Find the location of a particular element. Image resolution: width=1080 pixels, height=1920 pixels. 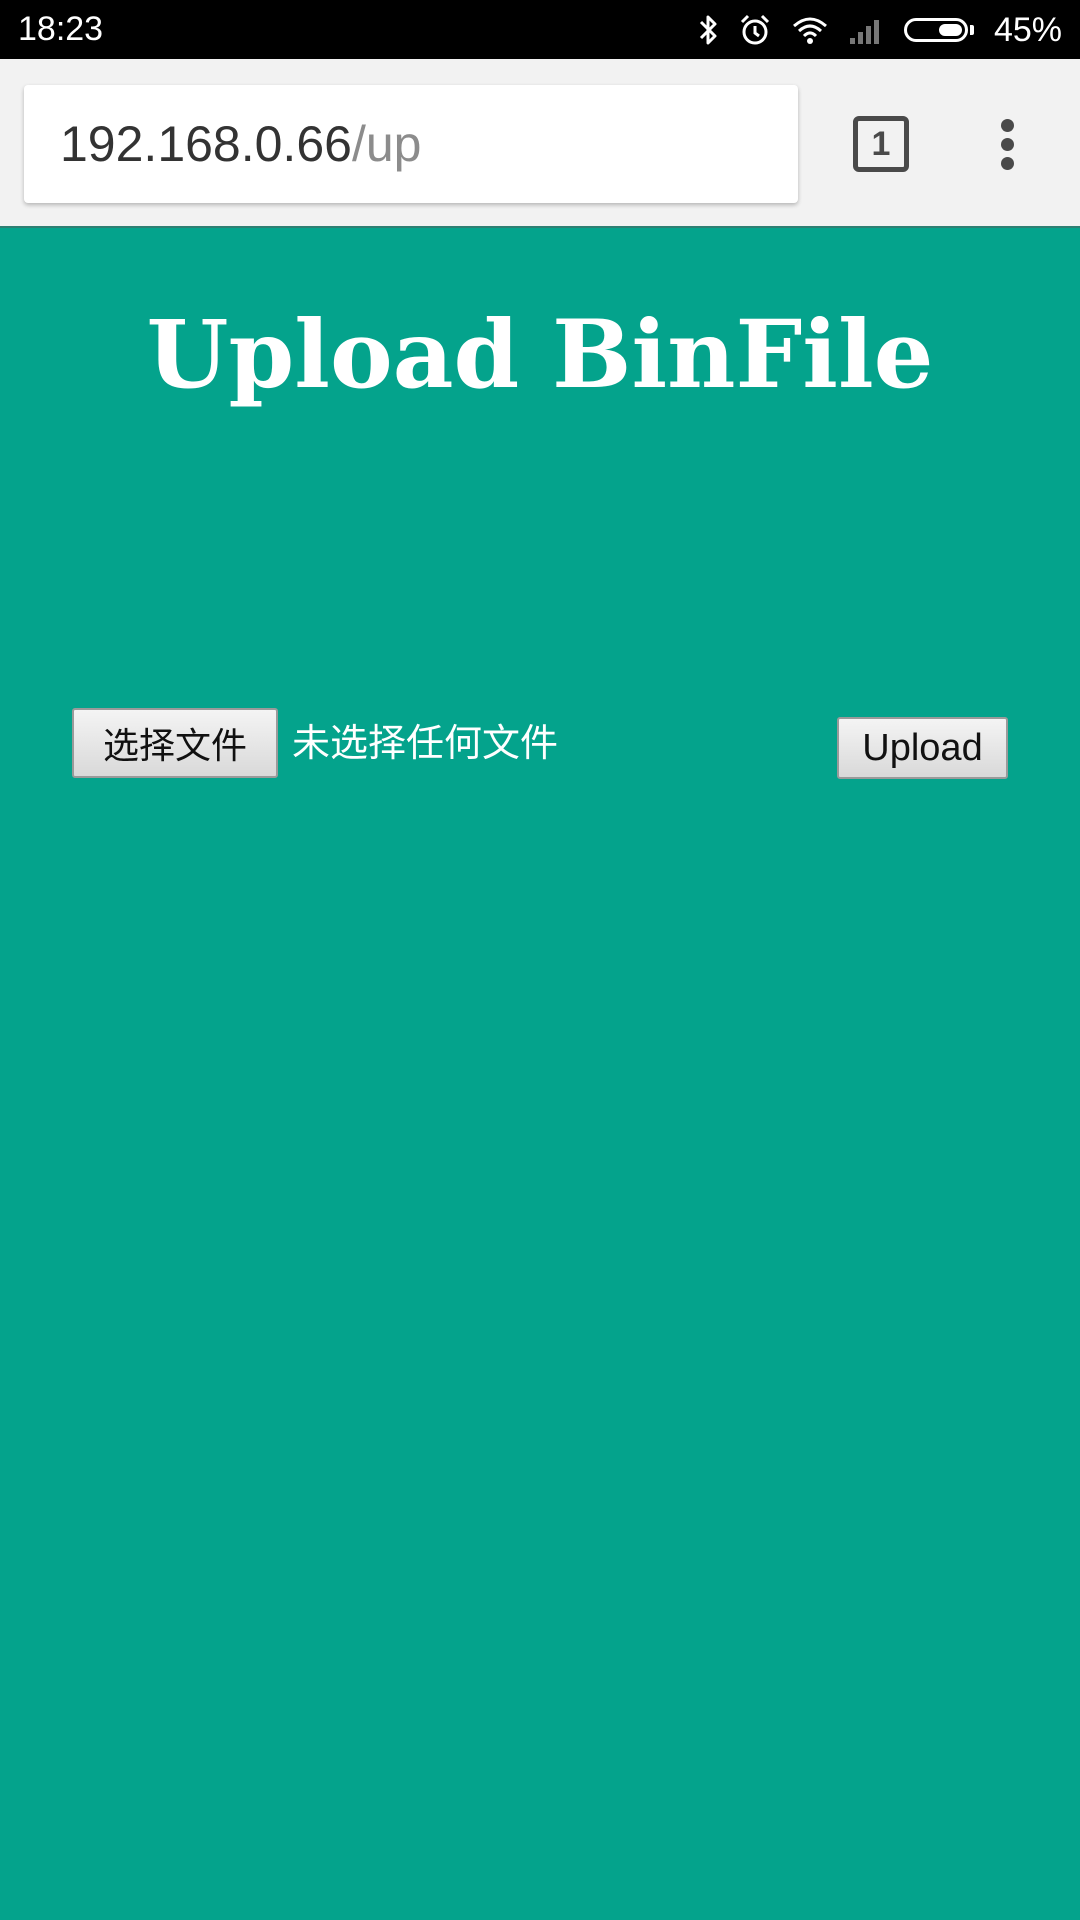

status-icons: 45% is located at coordinates (879, 30).